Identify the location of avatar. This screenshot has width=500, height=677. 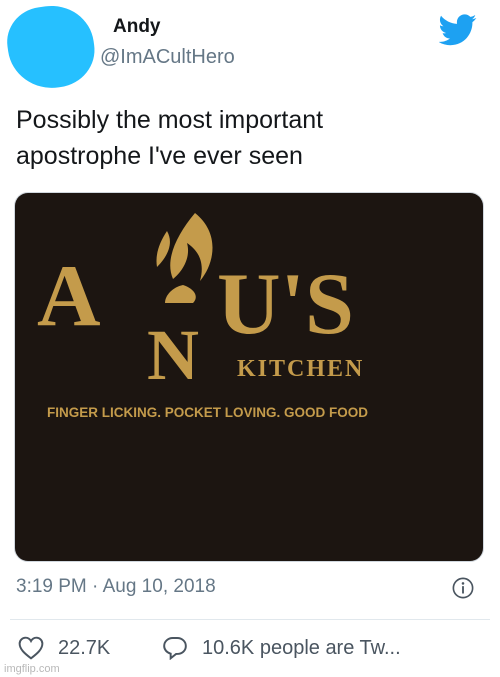
(51, 47).